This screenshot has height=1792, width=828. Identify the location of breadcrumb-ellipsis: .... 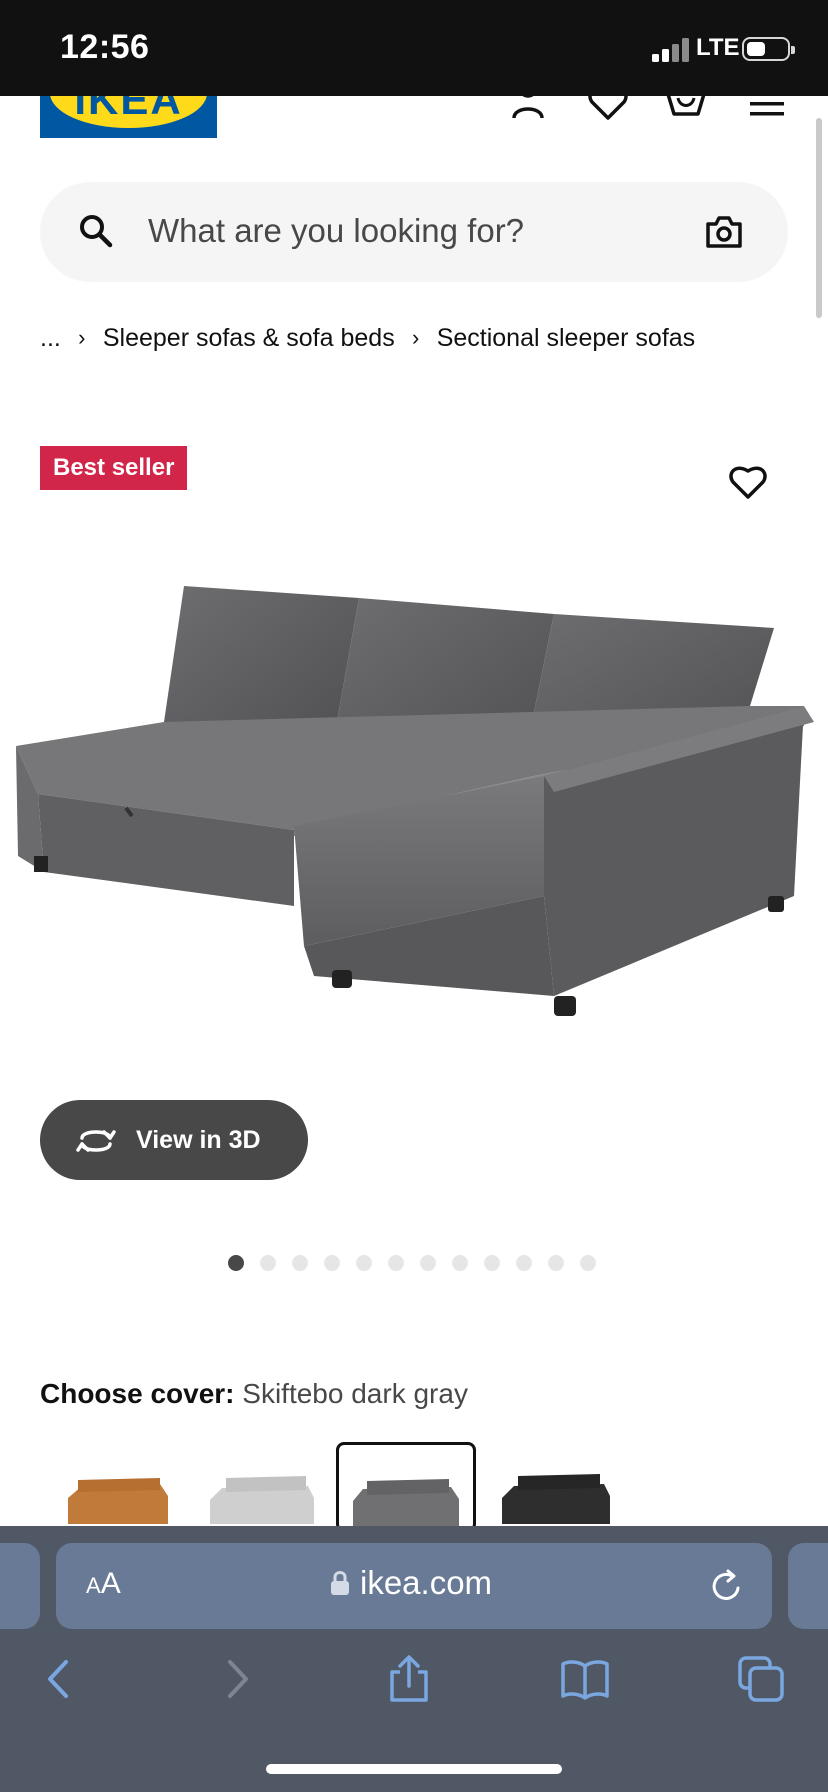
(50, 338).